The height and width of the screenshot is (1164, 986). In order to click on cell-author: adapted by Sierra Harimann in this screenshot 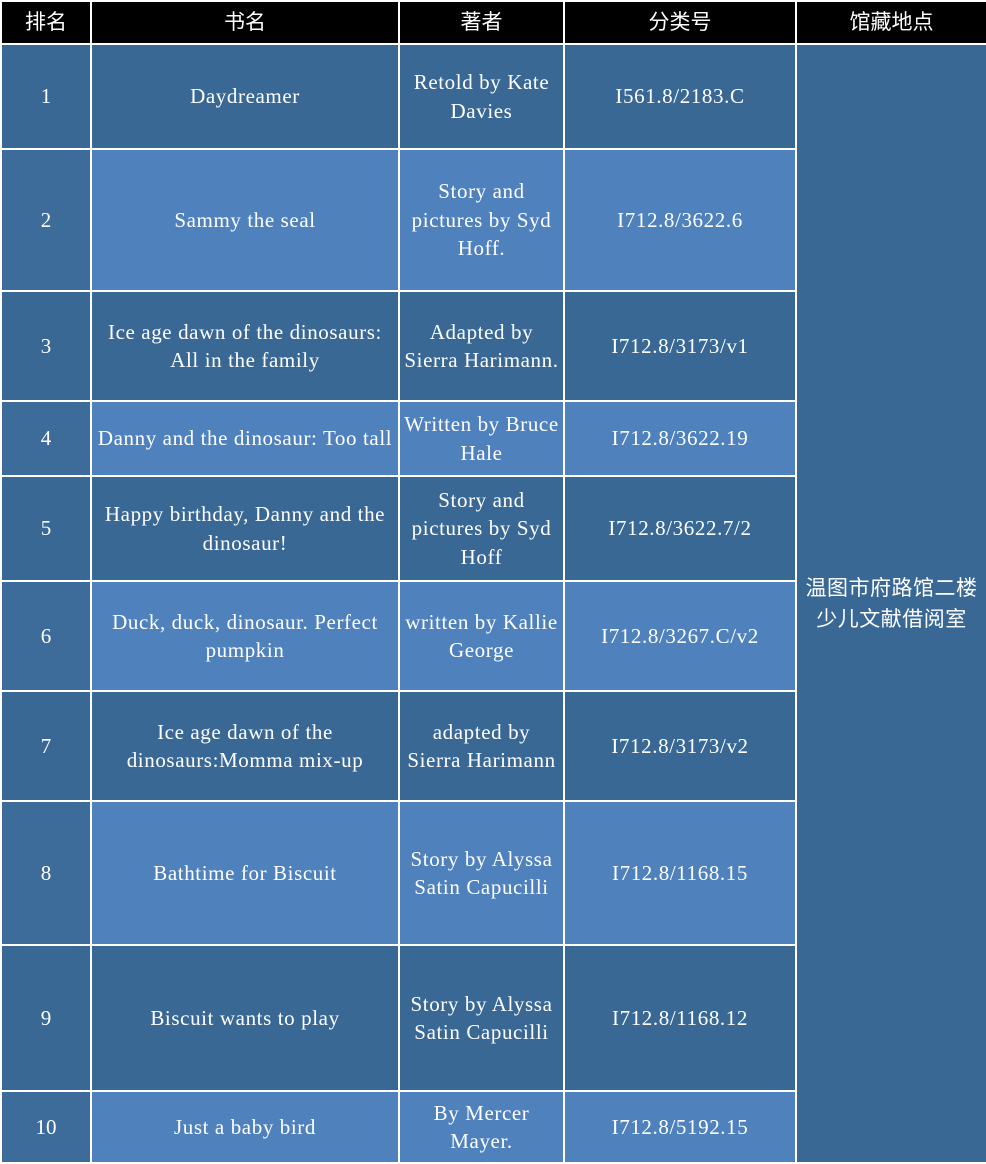, I will do `click(481, 746)`.